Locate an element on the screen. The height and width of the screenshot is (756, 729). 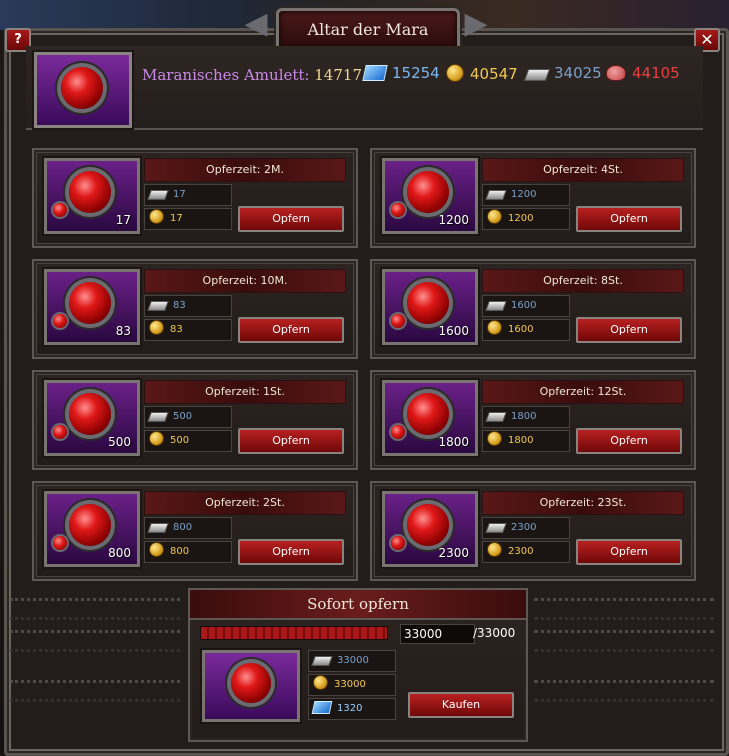
offering-time: Opferzeit: 2St. is located at coordinates (245, 503).